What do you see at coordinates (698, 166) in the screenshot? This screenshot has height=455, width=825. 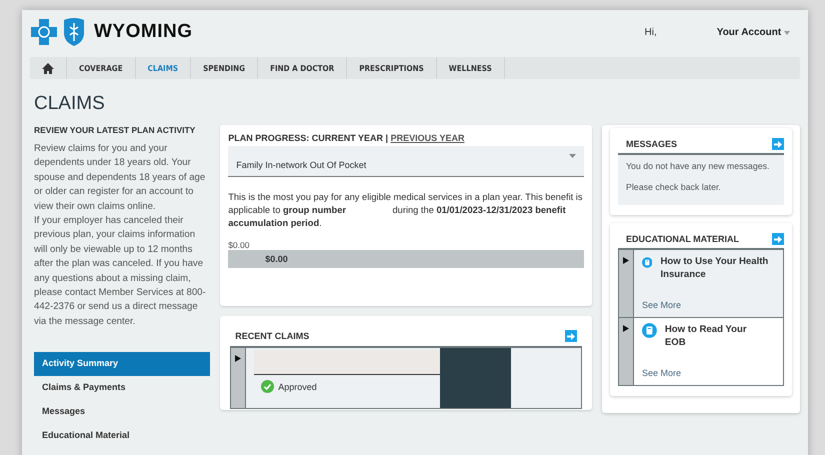 I see `message-text: You do not have any new messages.` at bounding box center [698, 166].